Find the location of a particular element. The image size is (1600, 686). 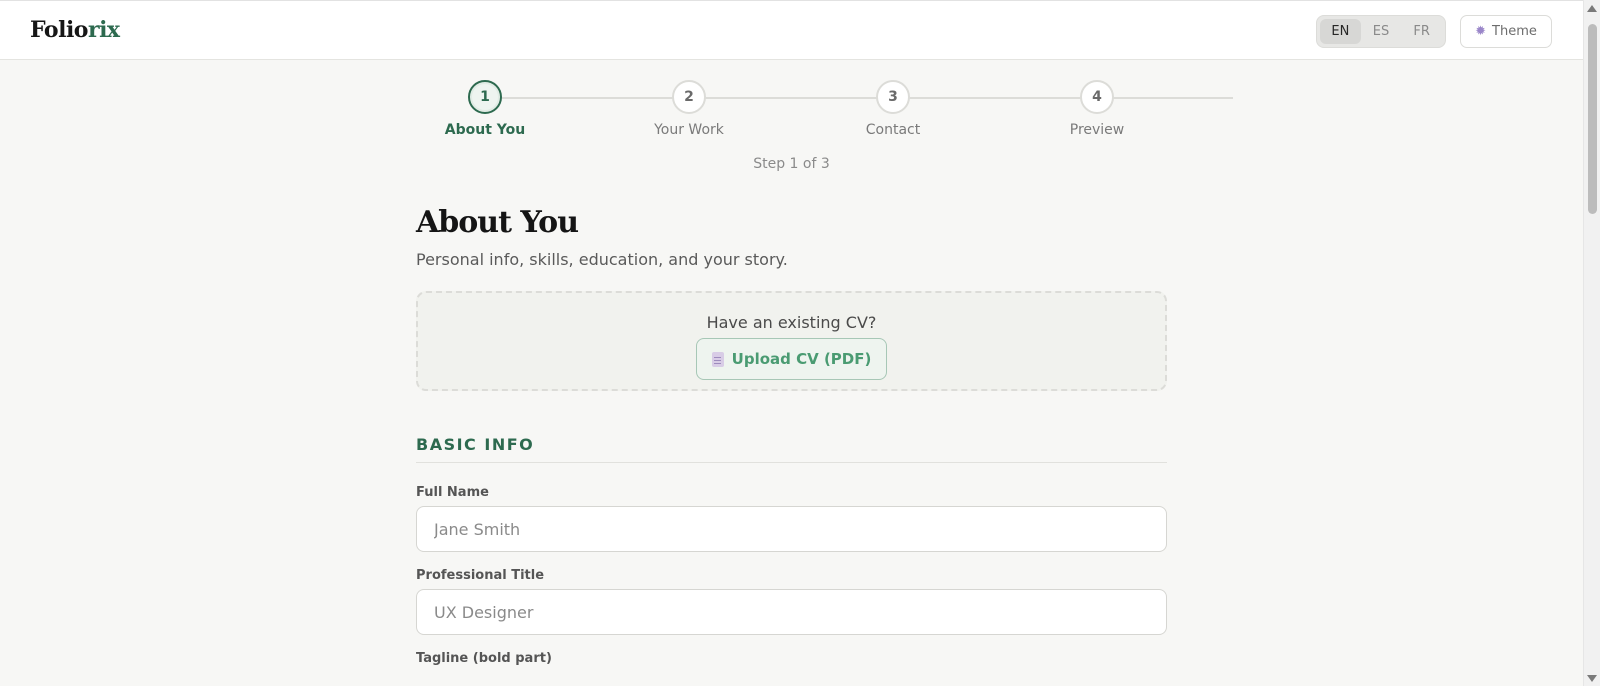

step-number-circle: 1 is located at coordinates (485, 97).